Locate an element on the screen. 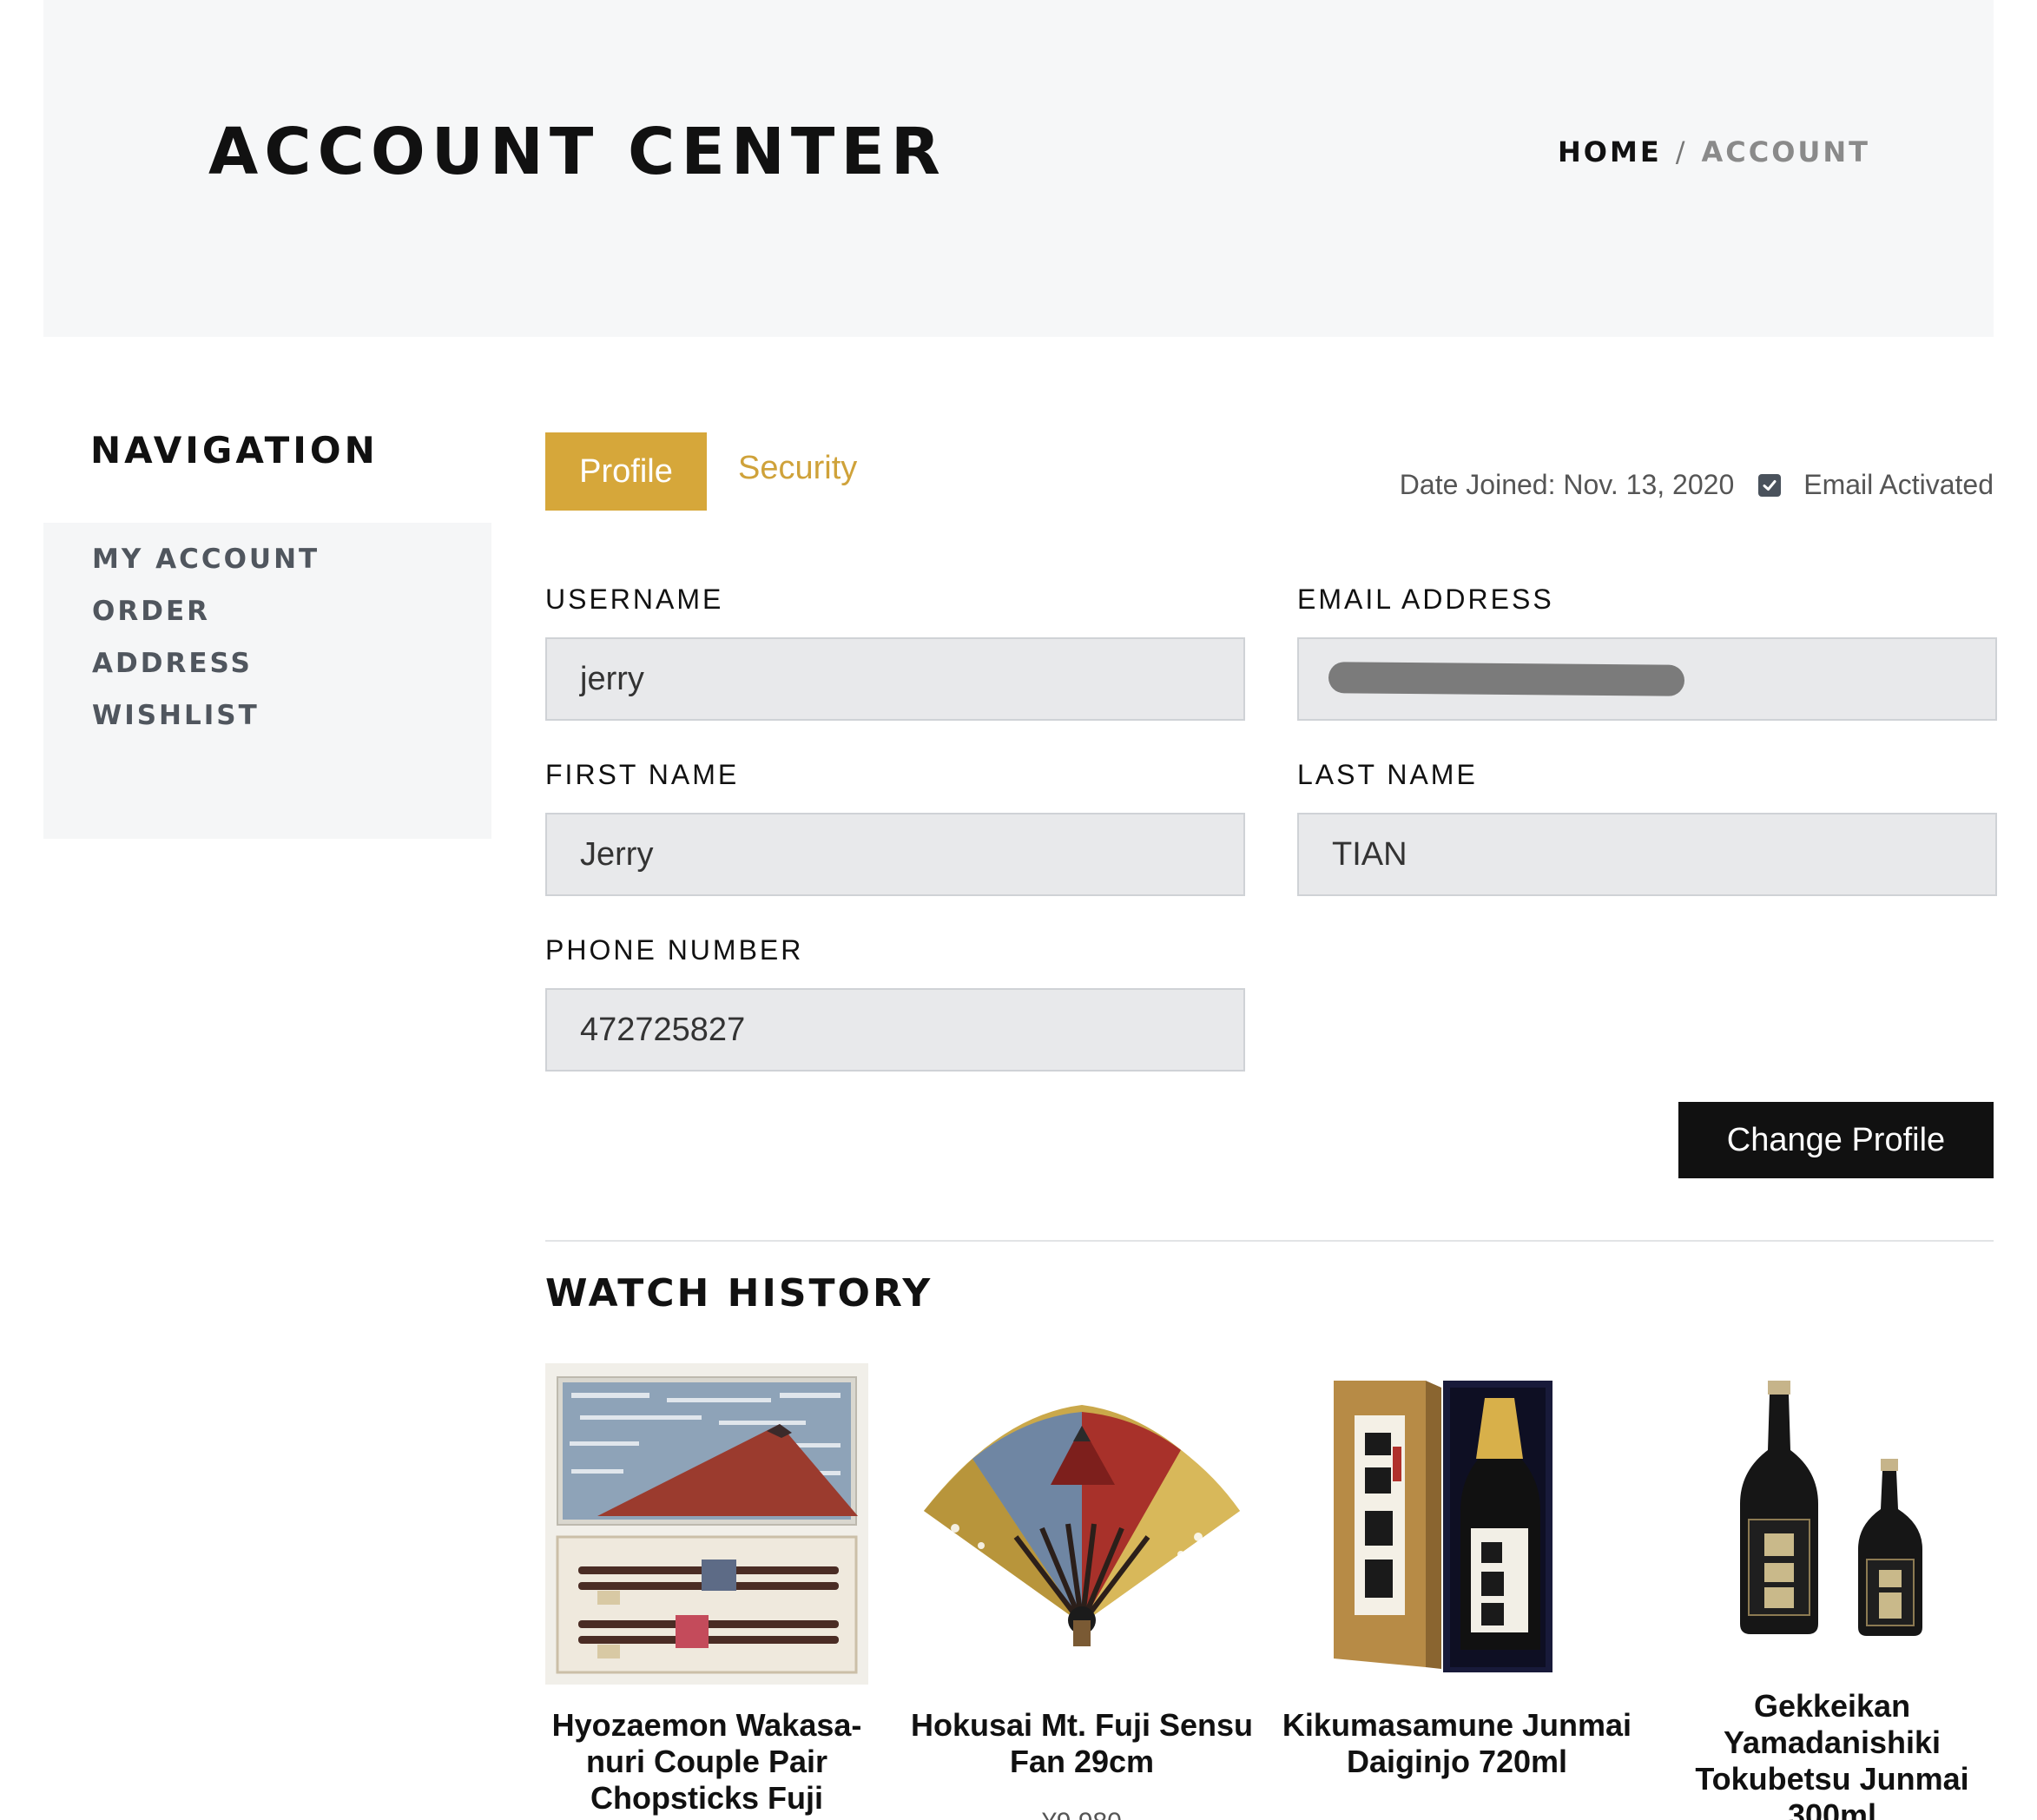  product-price: ¥9,980 is located at coordinates (1081, 1814).